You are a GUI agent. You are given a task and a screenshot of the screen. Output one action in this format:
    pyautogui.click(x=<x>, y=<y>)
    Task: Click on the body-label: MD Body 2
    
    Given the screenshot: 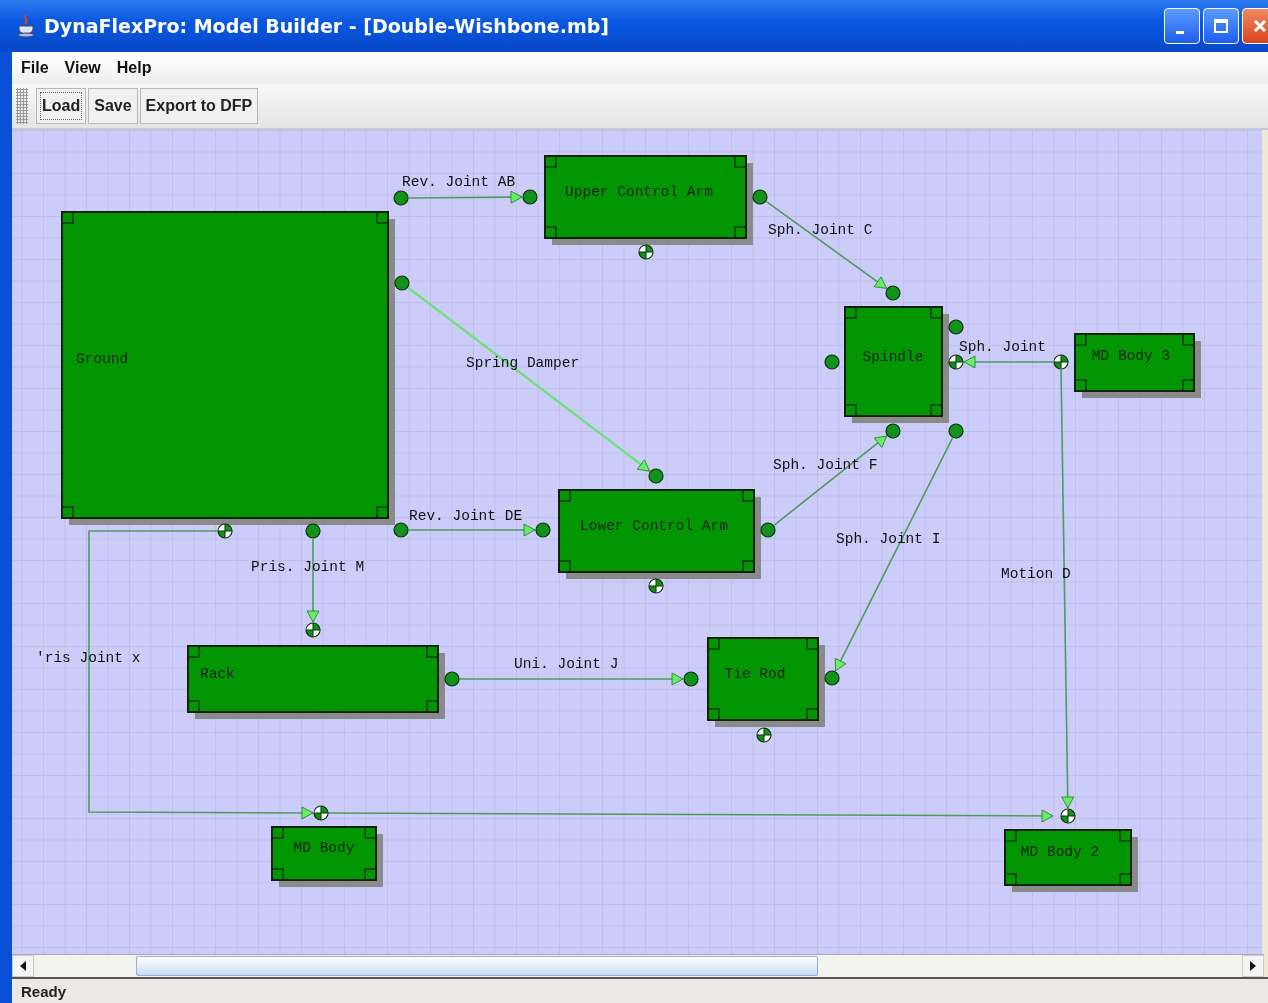 What is the action you would take?
    pyautogui.click(x=1060, y=852)
    